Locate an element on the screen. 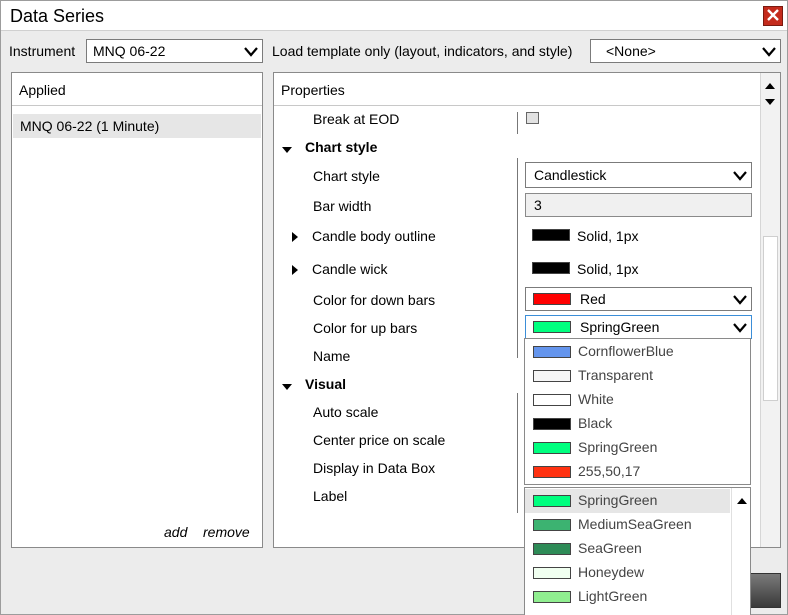 The width and height of the screenshot is (788, 615). properties-scrollbar is located at coordinates (770, 310).